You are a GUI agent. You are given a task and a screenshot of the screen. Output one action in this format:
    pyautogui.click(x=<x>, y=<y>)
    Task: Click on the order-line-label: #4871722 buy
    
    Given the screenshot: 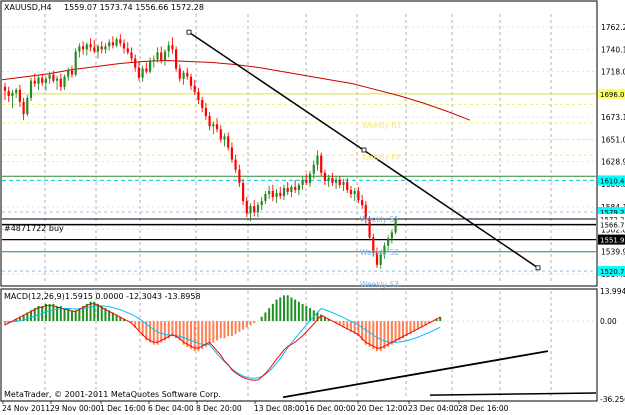 What is the action you would take?
    pyautogui.click(x=34, y=228)
    